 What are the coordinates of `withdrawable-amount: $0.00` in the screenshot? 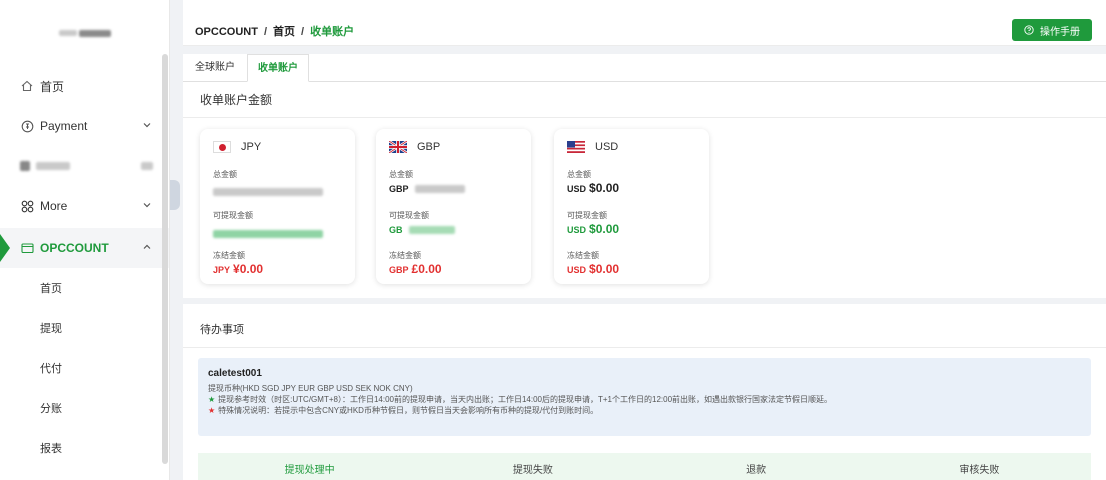 It's located at (604, 229).